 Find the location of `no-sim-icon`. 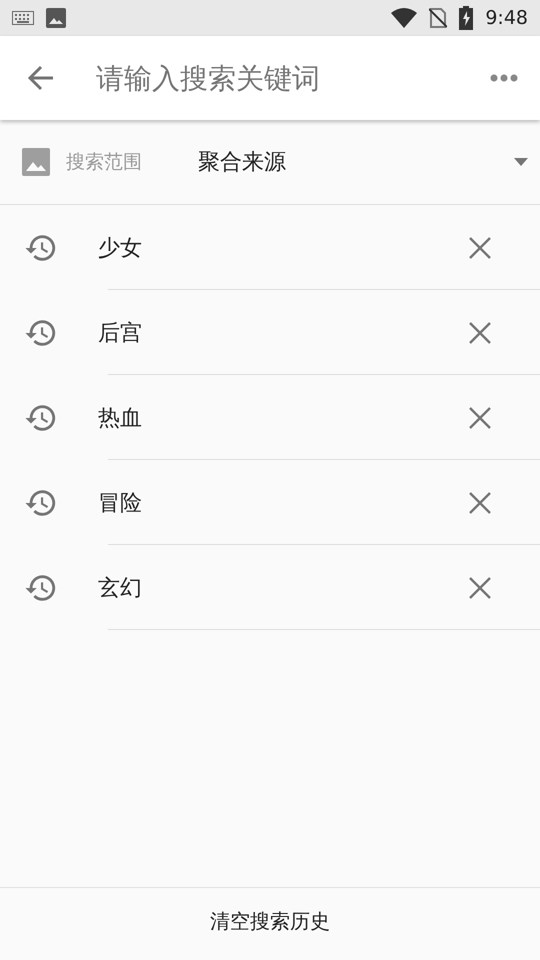

no-sim-icon is located at coordinates (438, 18).